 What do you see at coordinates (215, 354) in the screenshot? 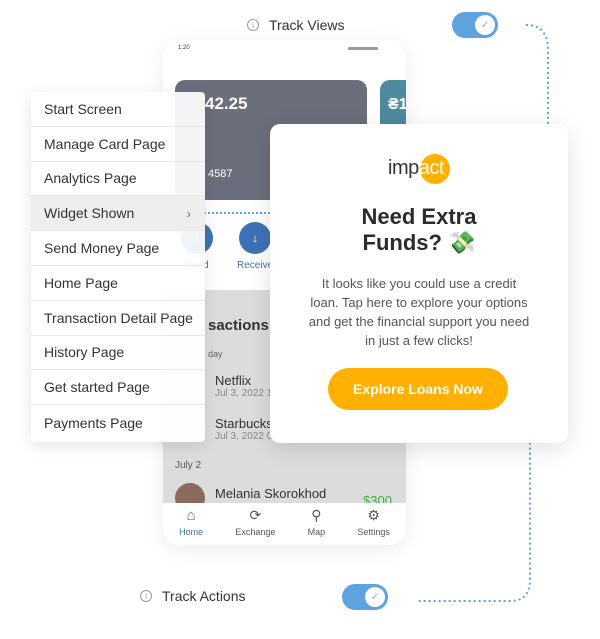
I see `group-label: day` at bounding box center [215, 354].